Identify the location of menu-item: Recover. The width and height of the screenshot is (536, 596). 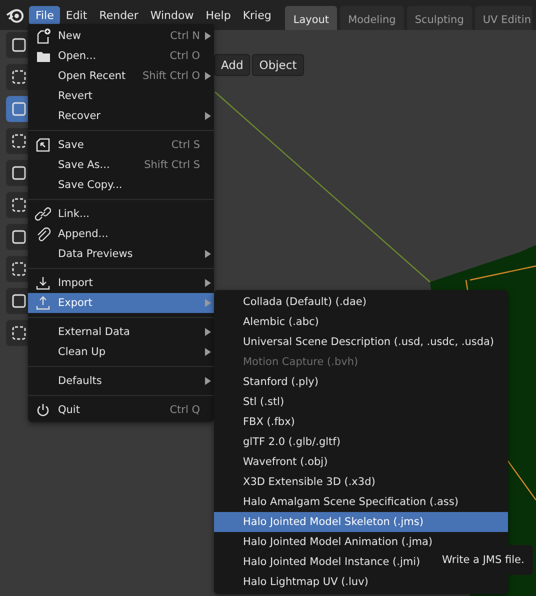
(121, 116).